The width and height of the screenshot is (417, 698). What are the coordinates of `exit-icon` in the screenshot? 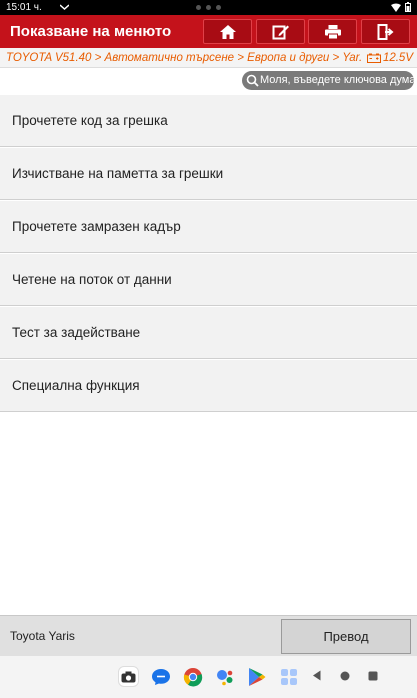 It's located at (385, 31).